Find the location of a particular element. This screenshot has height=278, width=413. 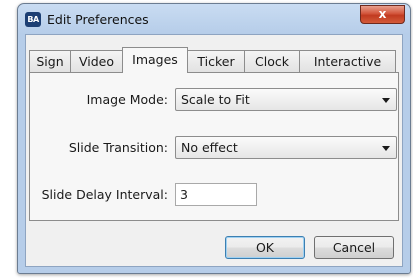

tab-sign: Sign is located at coordinates (50, 61).